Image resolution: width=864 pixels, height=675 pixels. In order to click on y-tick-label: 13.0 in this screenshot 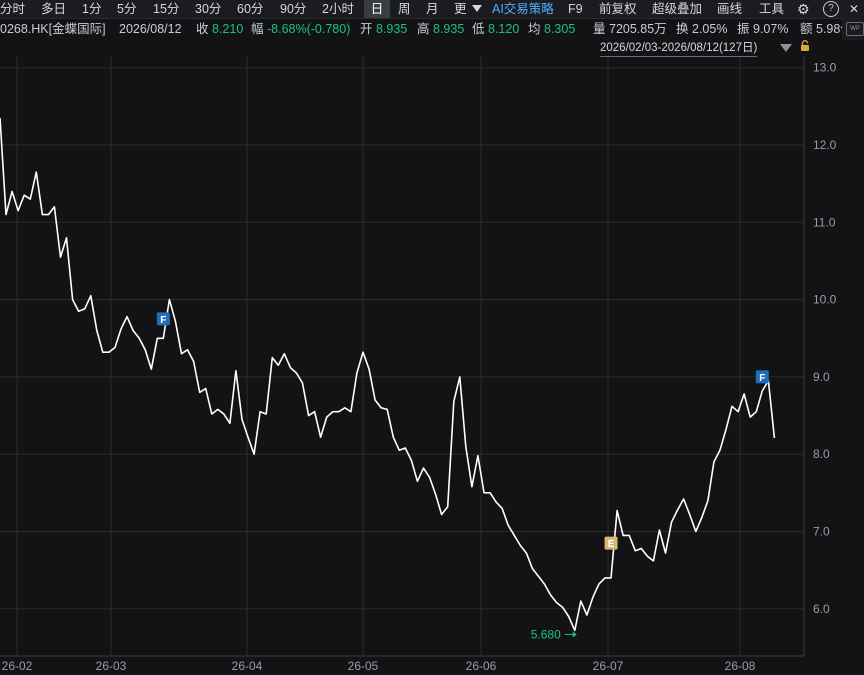, I will do `click(825, 68)`.